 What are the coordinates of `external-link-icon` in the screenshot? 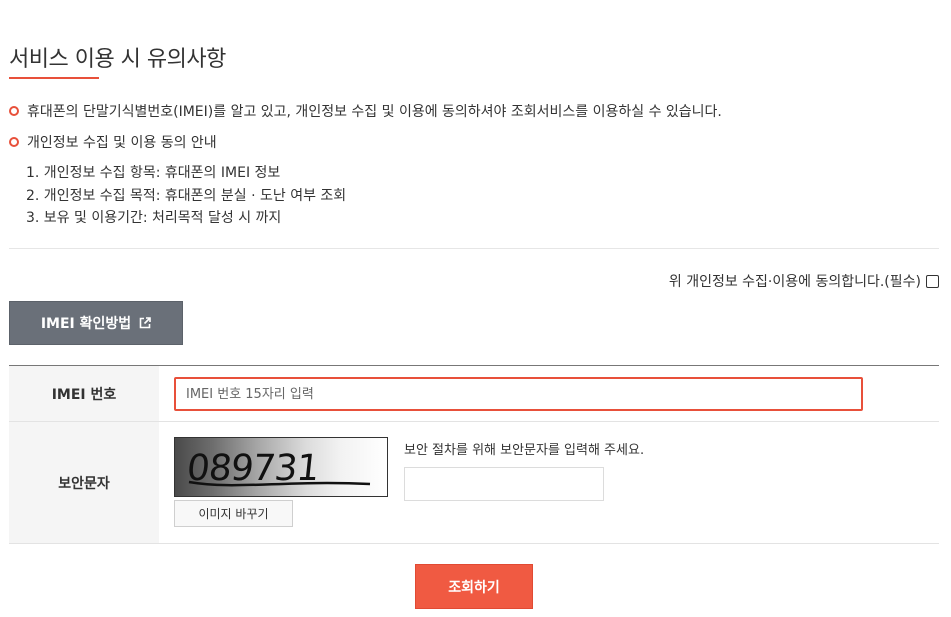 It's located at (145, 323).